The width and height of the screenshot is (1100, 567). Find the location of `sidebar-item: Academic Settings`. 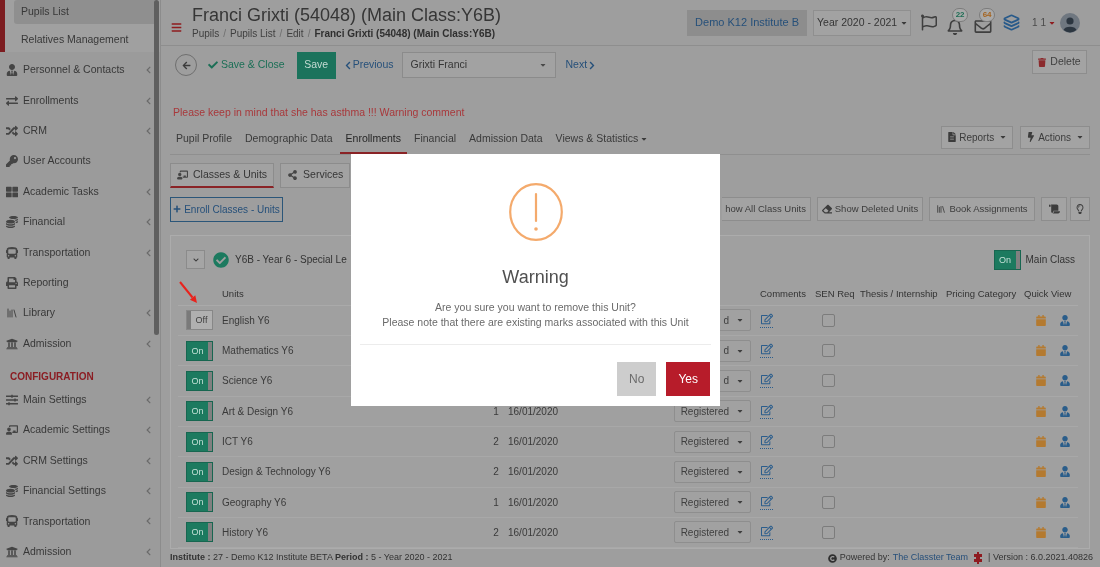

sidebar-item: Academic Settings is located at coordinates (80, 430).